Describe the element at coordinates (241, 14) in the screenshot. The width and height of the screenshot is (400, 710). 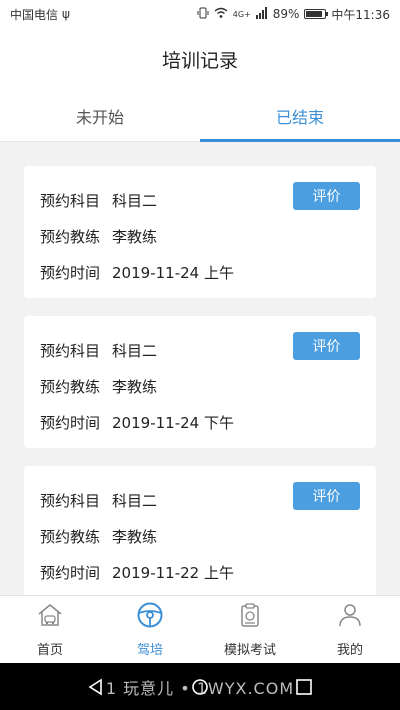
I see `network-label: 4G+` at that location.